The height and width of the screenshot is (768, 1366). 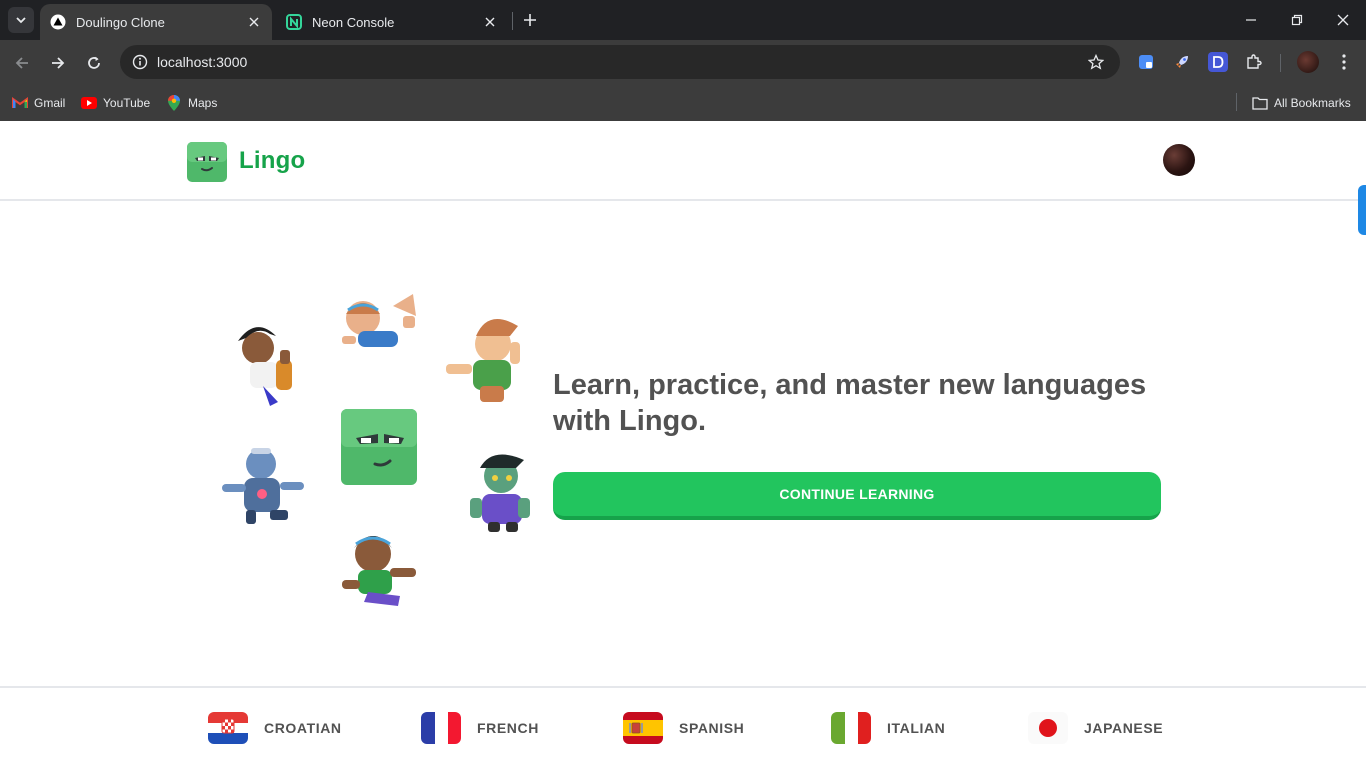 I want to click on hero-illustration, so click(x=375, y=448).